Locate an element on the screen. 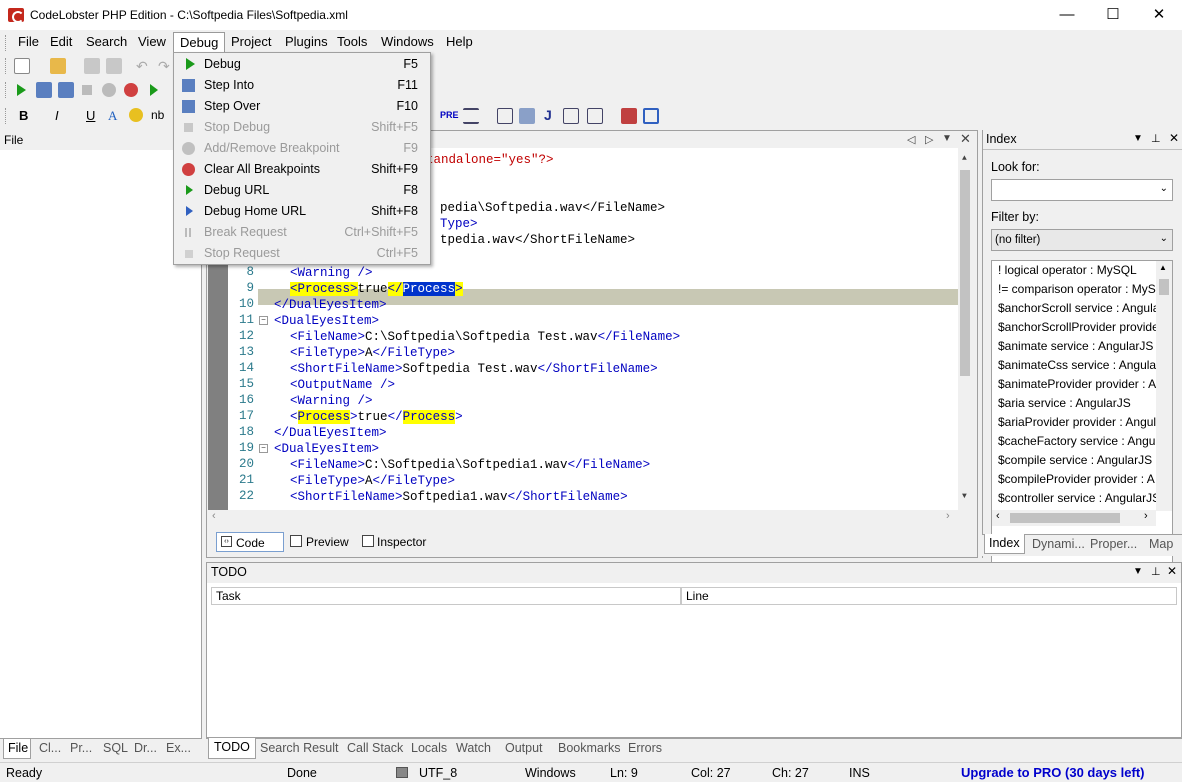 The width and height of the screenshot is (1182, 782). debug-menu-item: Debug Home URL Shift+F8 is located at coordinates (302, 211).